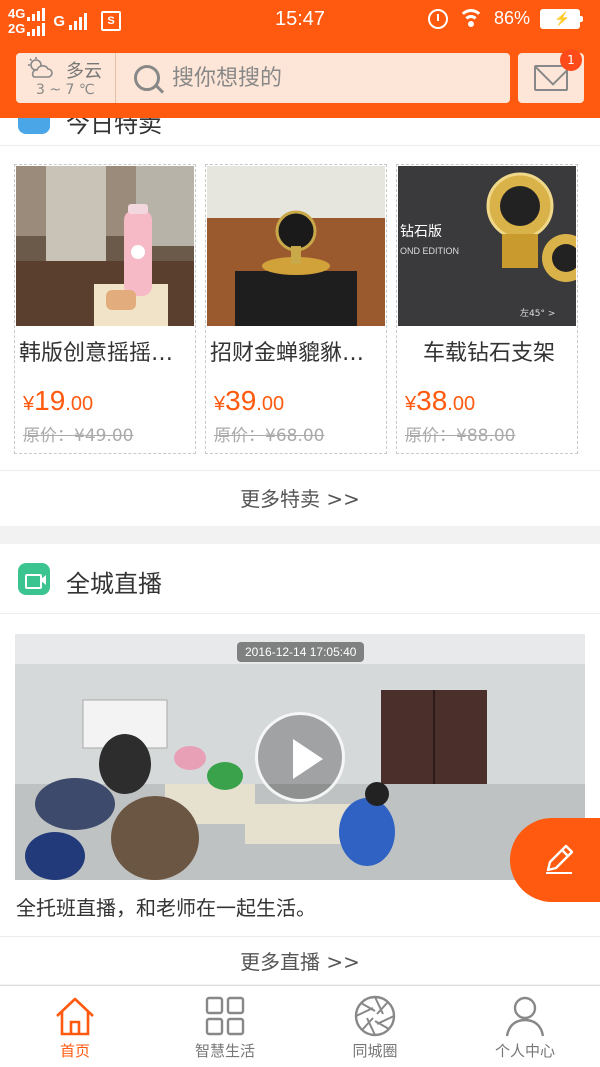 This screenshot has width=600, height=1067. What do you see at coordinates (375, 1051) in the screenshot?
I see `tab-label: 同城圈` at bounding box center [375, 1051].